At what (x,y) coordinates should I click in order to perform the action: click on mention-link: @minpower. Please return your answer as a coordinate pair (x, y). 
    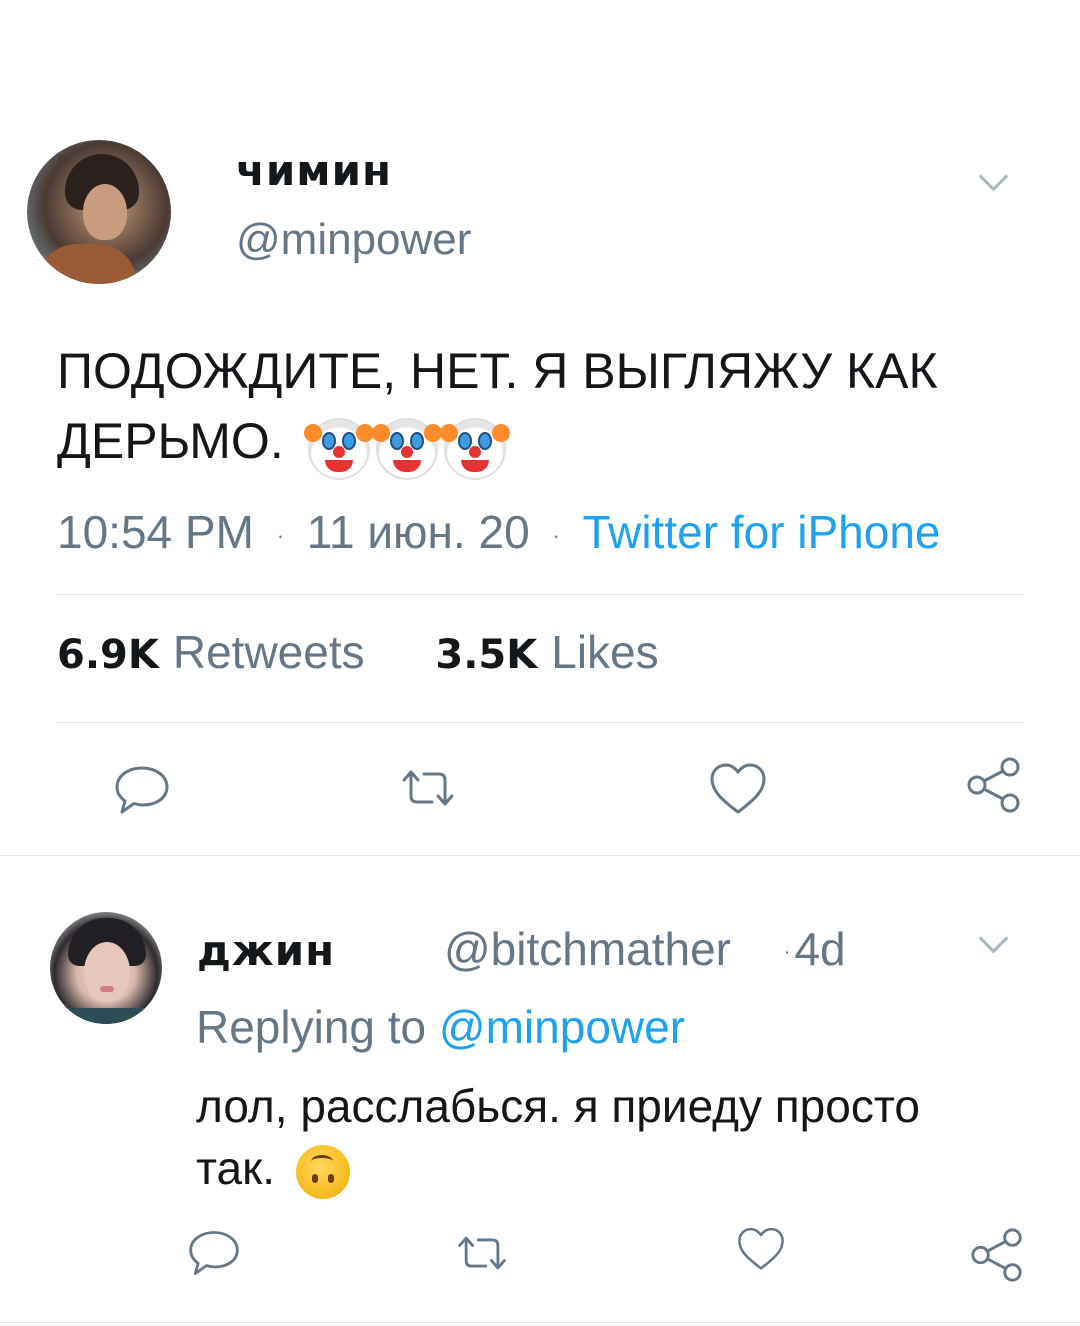
    Looking at the image, I should click on (562, 1027).